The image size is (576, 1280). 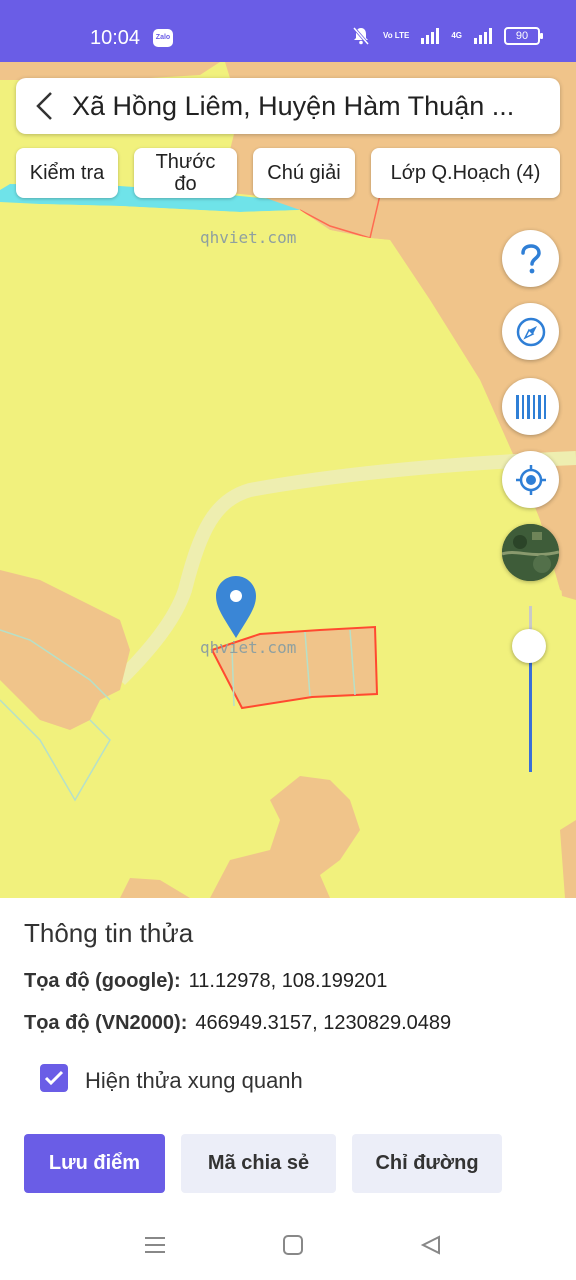 What do you see at coordinates (288, 31) in the screenshot?
I see `status-bar: 10:04 Zalo Vo LTE 4G 90` at bounding box center [288, 31].